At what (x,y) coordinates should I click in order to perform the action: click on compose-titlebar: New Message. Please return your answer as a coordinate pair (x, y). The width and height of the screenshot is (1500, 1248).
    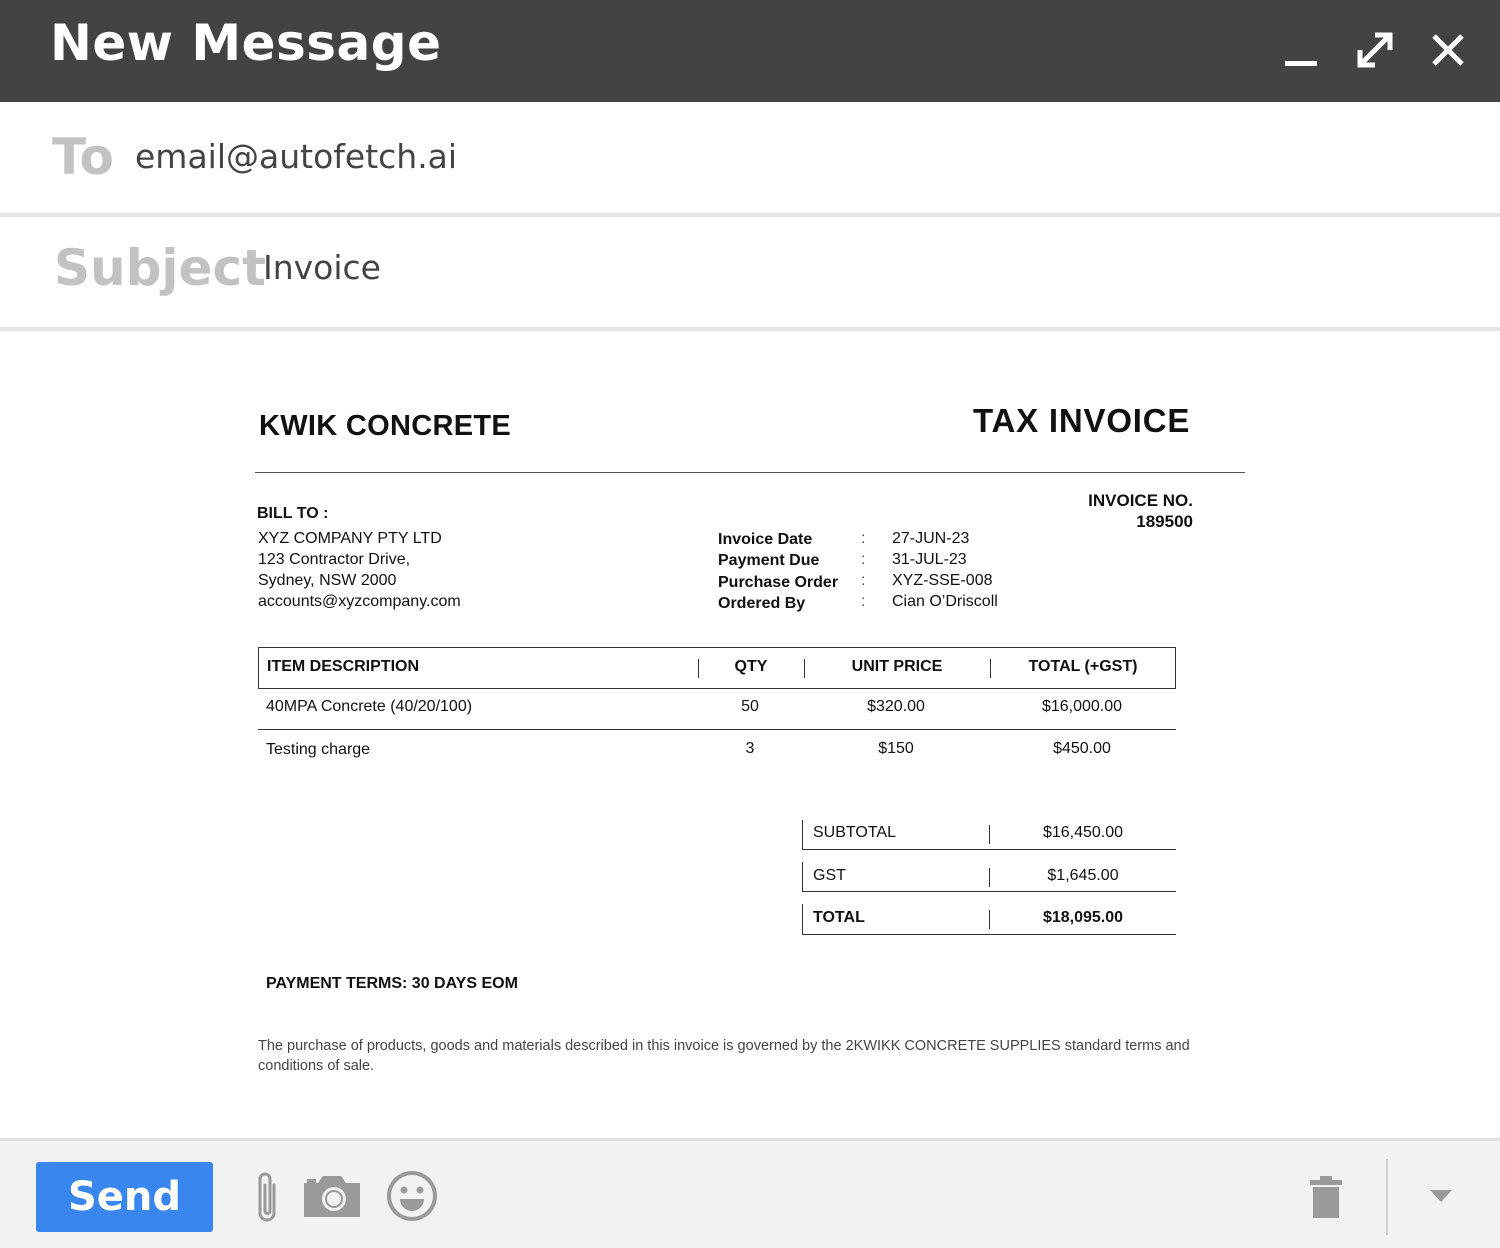
    Looking at the image, I should click on (750, 51).